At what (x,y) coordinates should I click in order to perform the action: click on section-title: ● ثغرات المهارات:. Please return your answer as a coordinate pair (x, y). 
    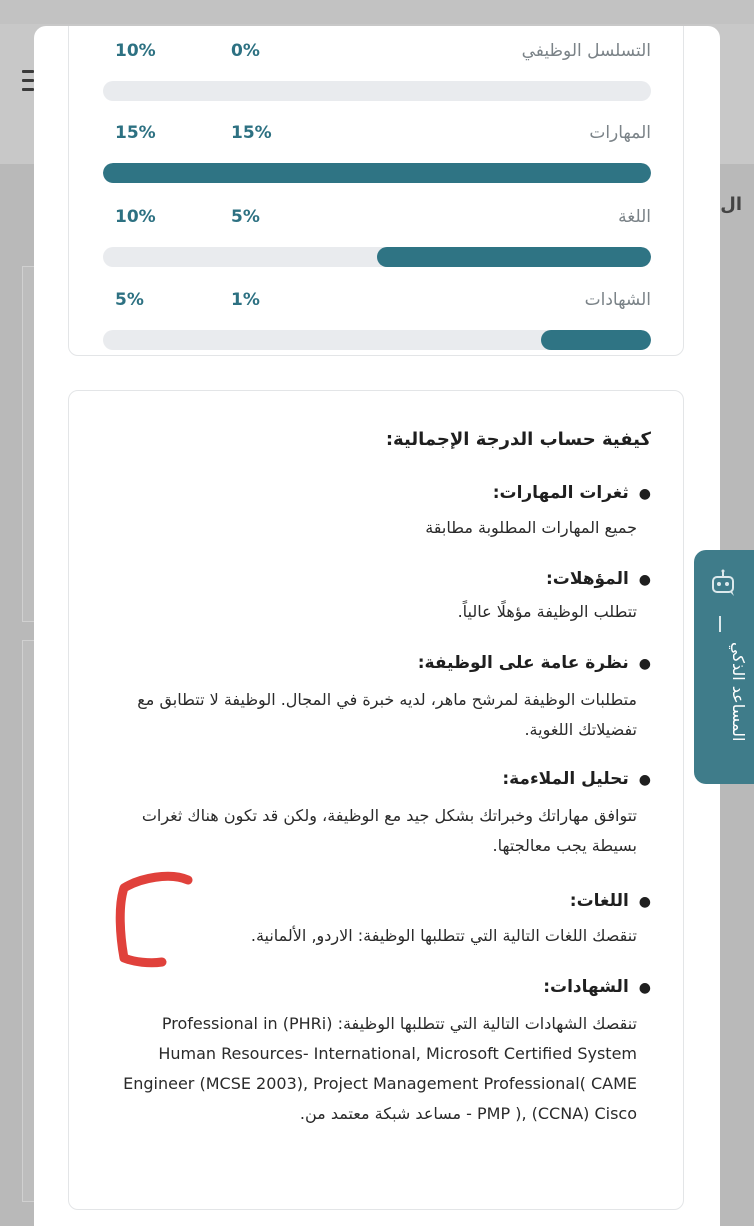
    Looking at the image, I should click on (572, 493).